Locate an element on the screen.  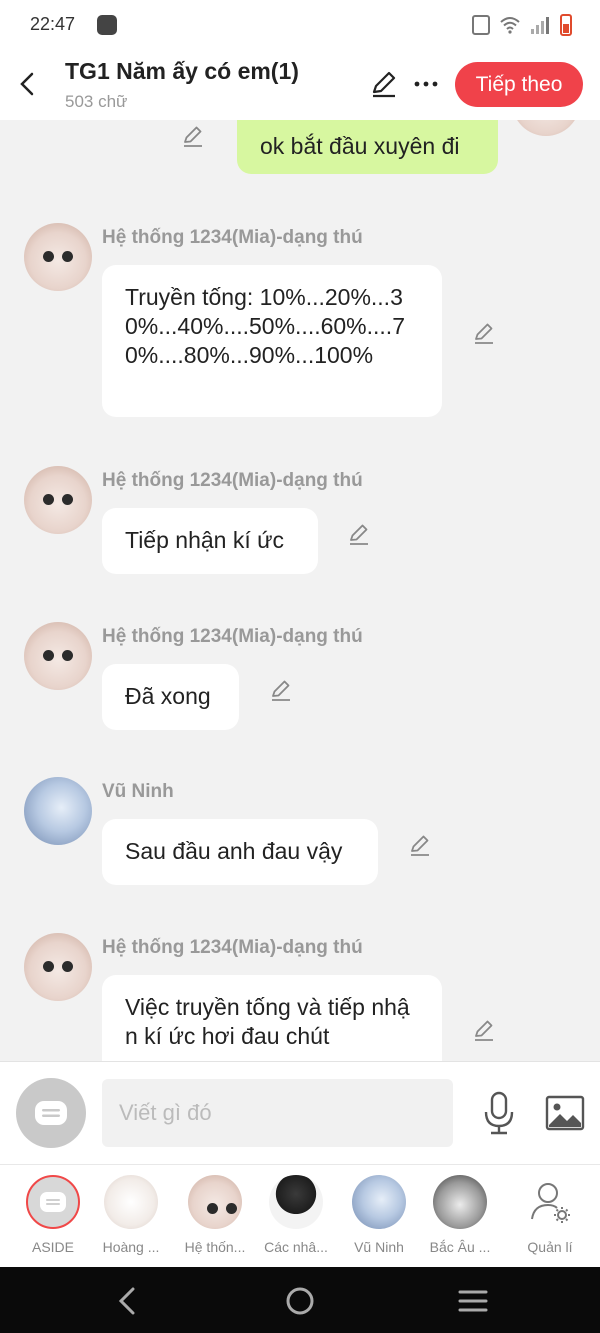
message-bubble: ok bắt đầu xuyên đi is located at coordinates (367, 147).